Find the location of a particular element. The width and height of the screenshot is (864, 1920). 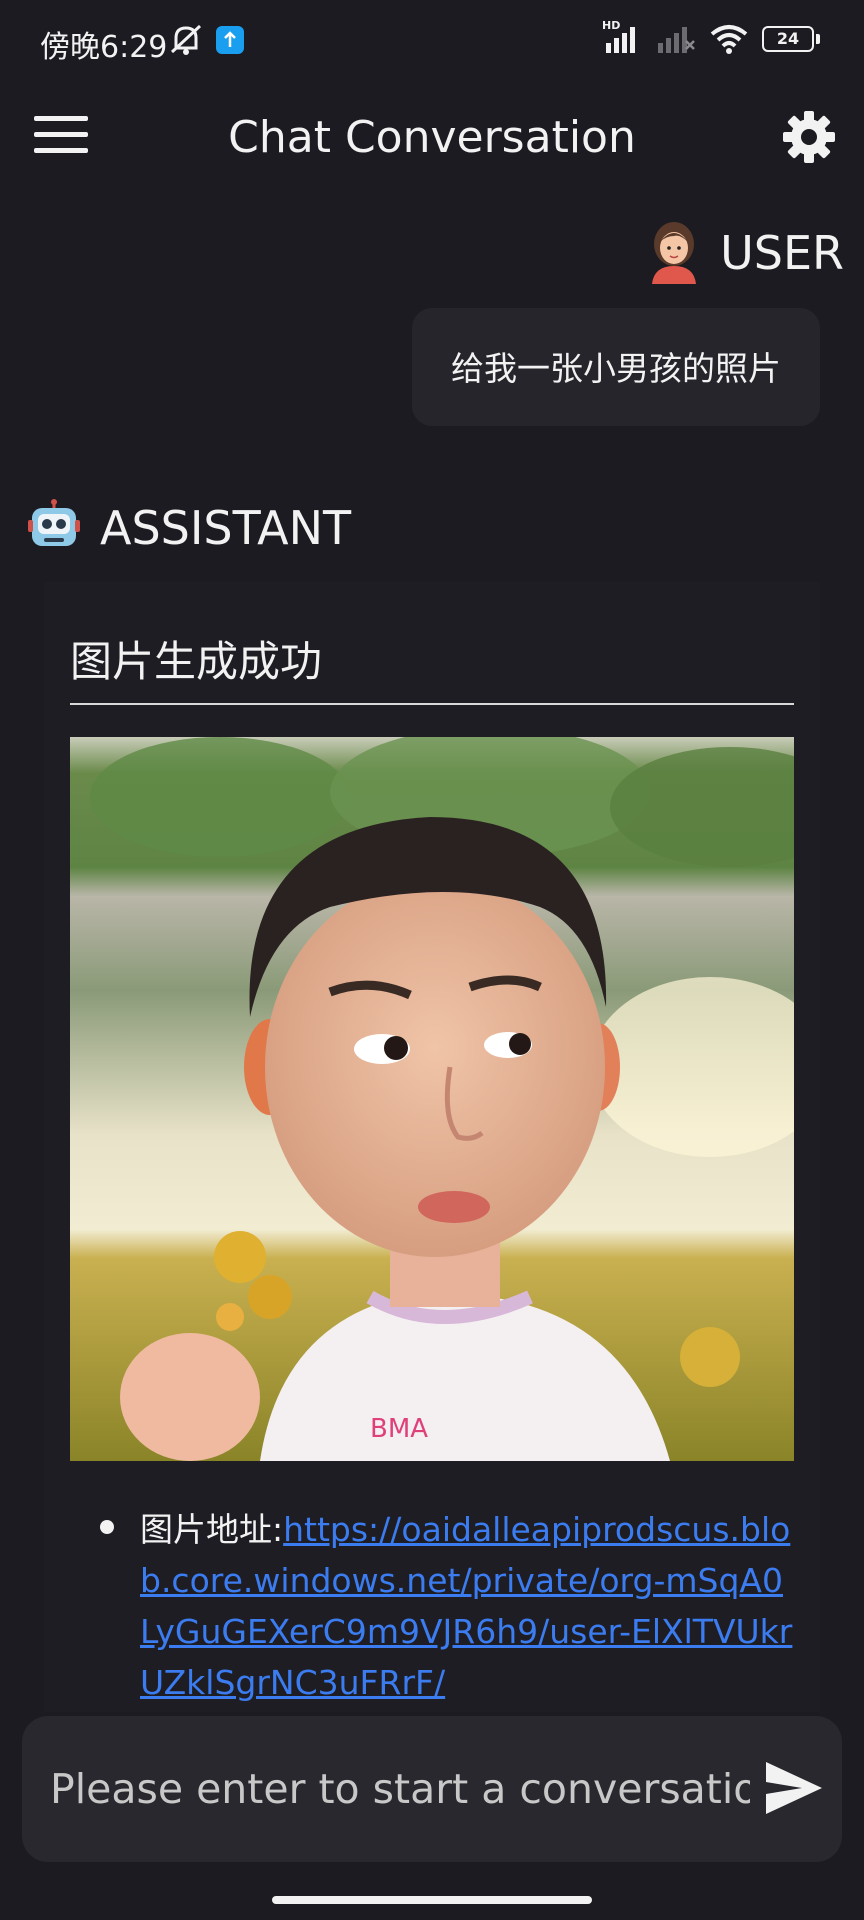

battery-icon: 24 is located at coordinates (788, 39).